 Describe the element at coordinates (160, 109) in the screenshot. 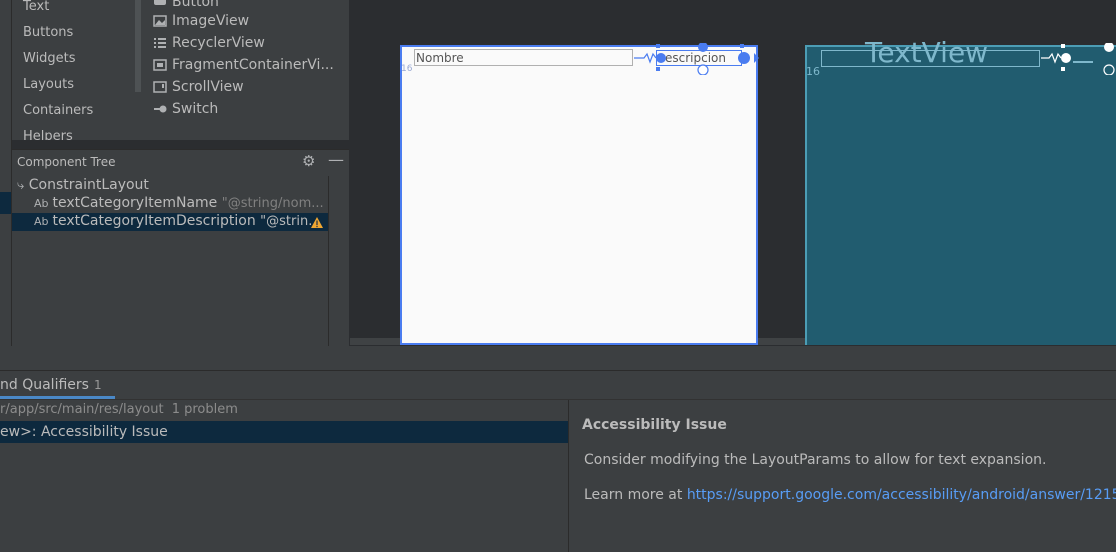

I see `switch-icon` at that location.